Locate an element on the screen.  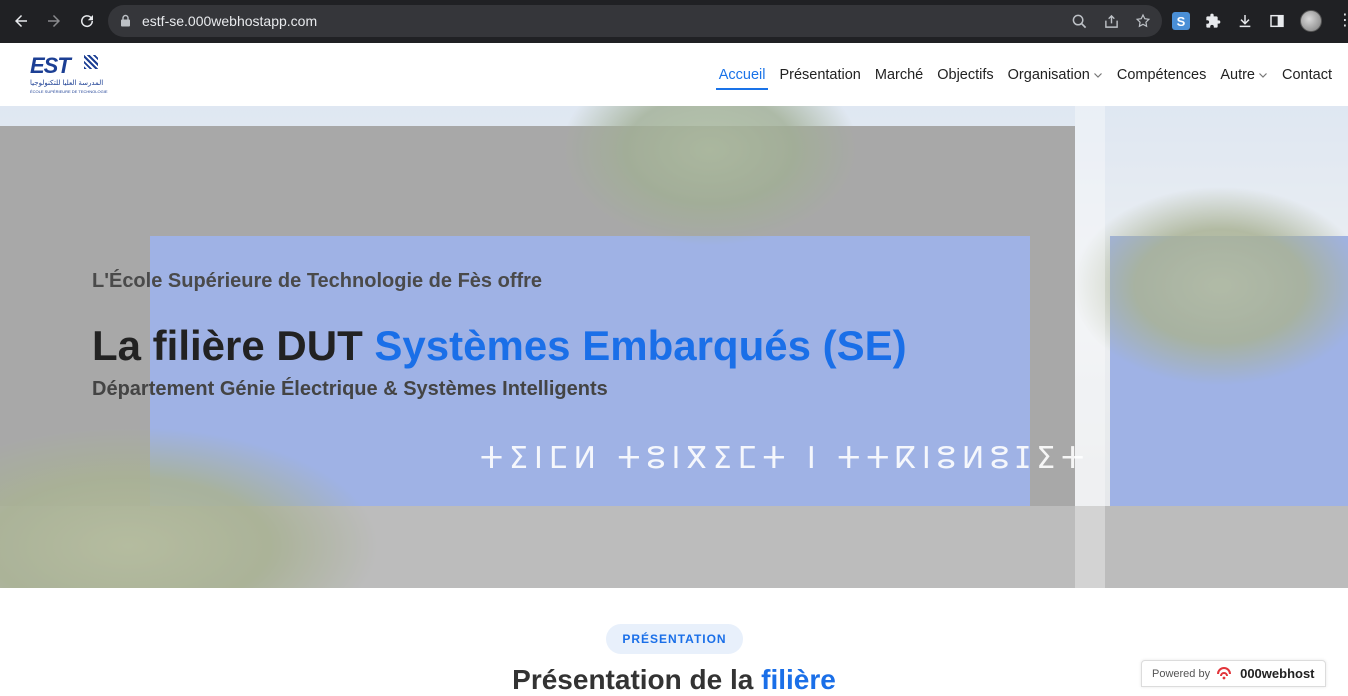
logo-subtitle: ÉCOLE SUPÉRIEURE DE TECHNOLOGIE is located at coordinates (69, 91).